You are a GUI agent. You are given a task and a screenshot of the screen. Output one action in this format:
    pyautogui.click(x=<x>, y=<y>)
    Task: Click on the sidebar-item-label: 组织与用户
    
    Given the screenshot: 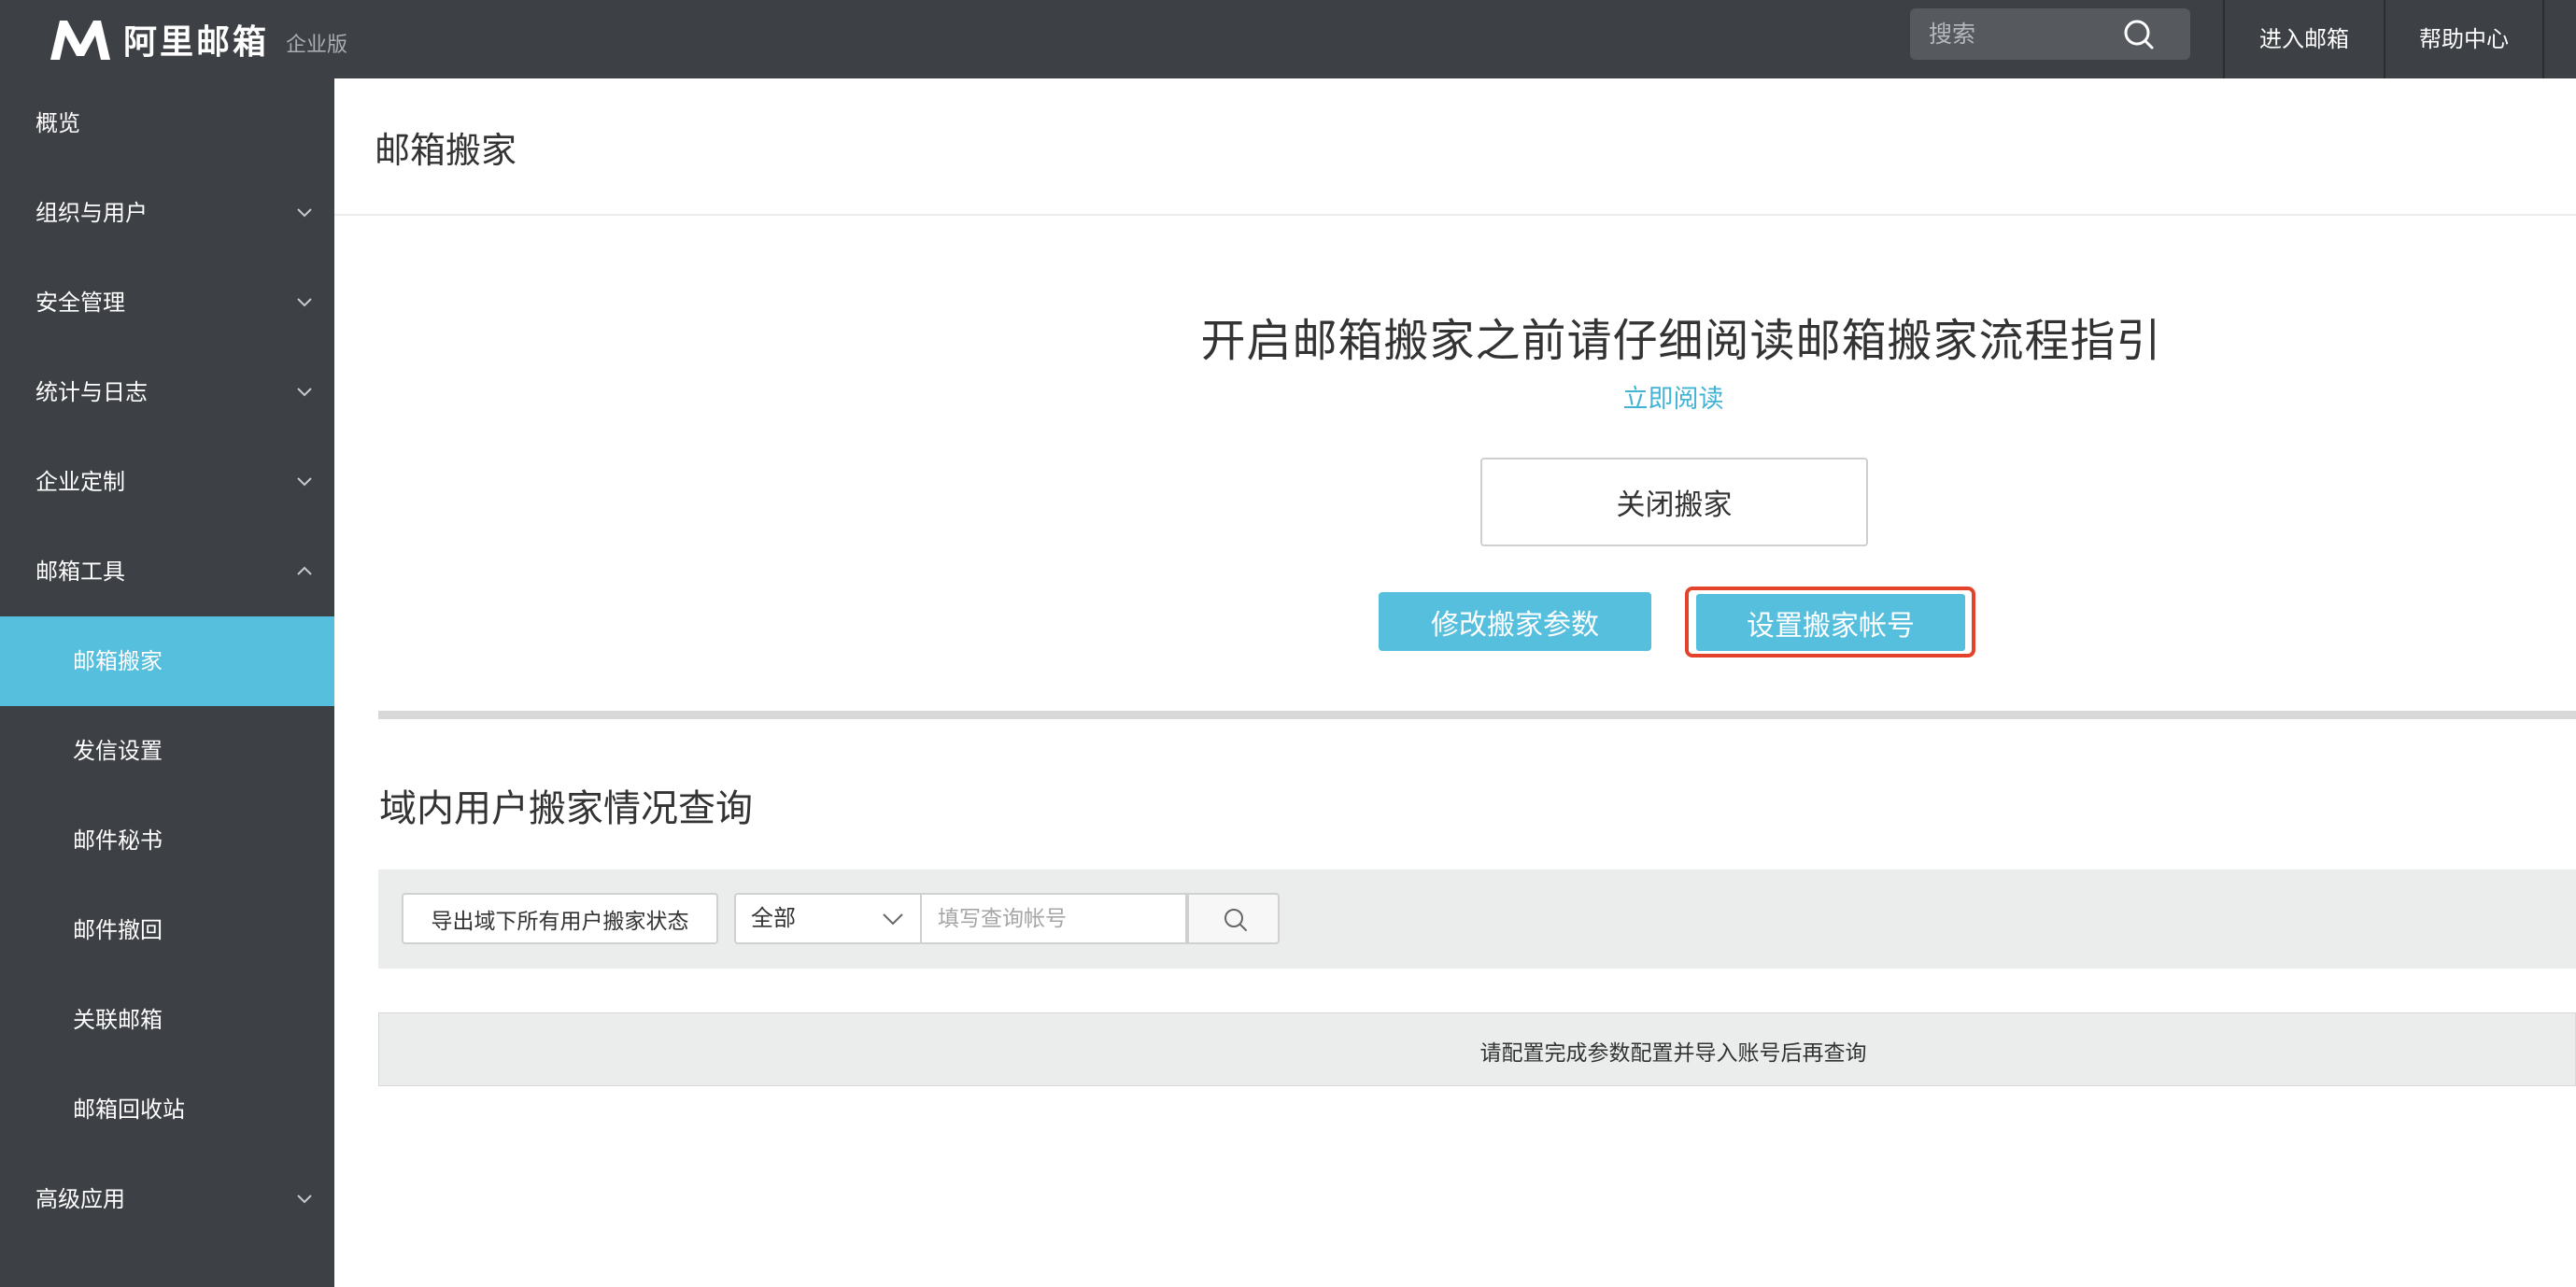 What is the action you would take?
    pyautogui.click(x=91, y=213)
    